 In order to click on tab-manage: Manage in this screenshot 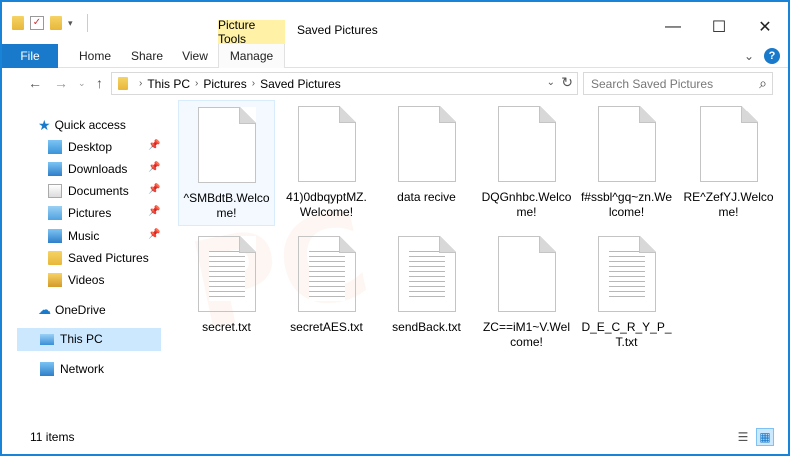, I will do `click(251, 56)`.